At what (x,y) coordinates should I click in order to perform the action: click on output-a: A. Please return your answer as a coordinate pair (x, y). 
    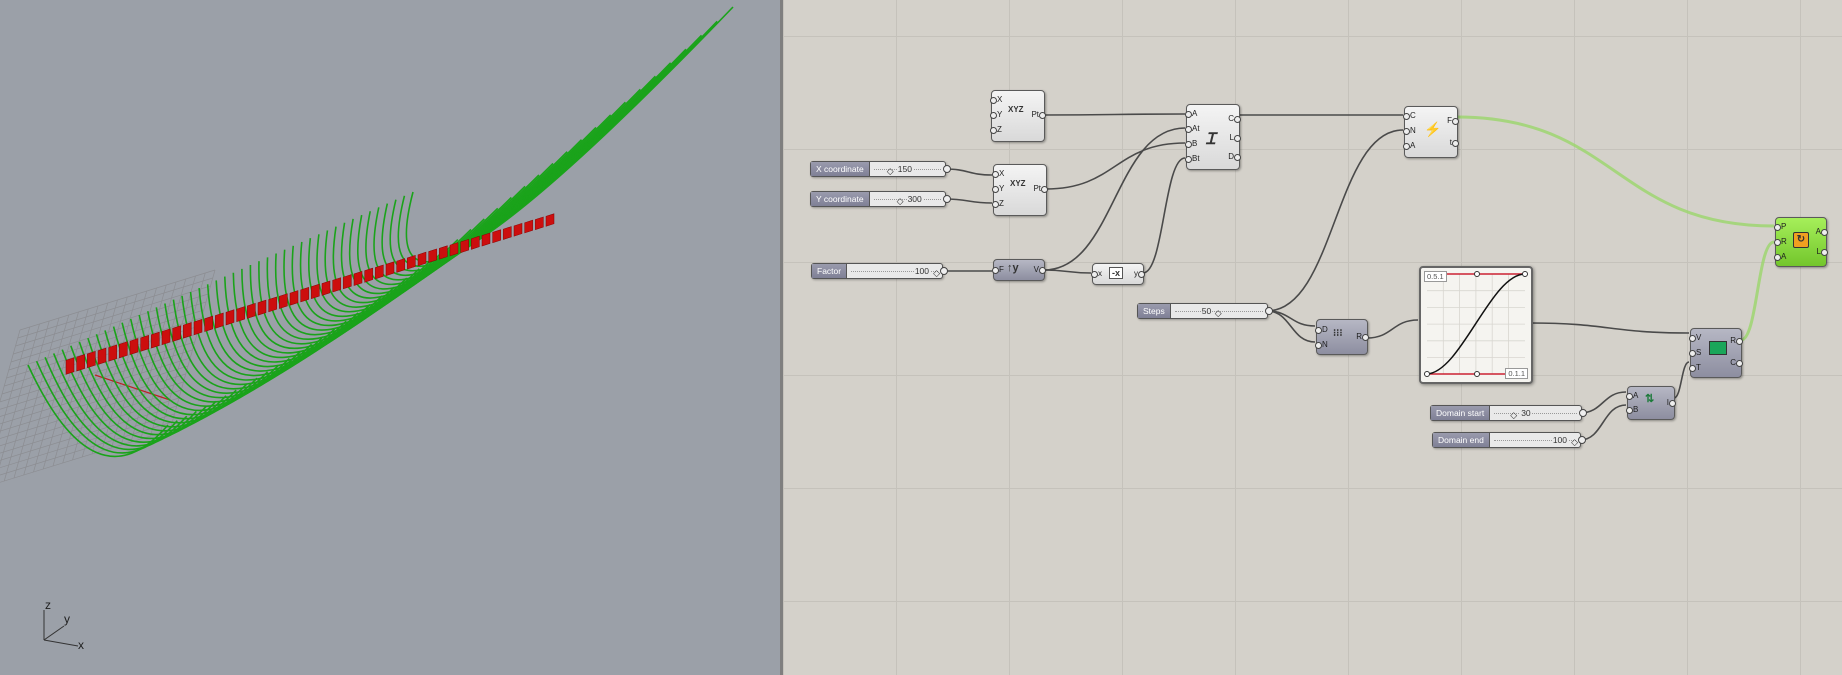
    Looking at the image, I should click on (1822, 232).